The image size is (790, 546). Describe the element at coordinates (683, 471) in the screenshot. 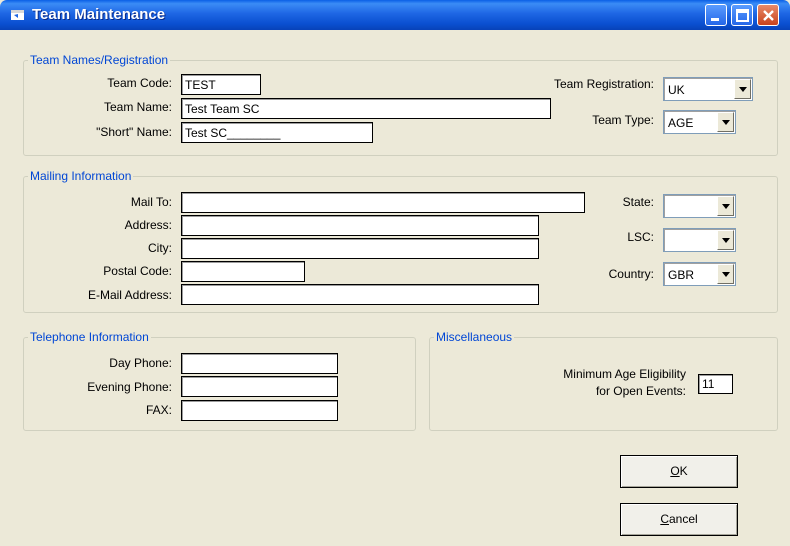

I see `ok-label-rest: K` at that location.